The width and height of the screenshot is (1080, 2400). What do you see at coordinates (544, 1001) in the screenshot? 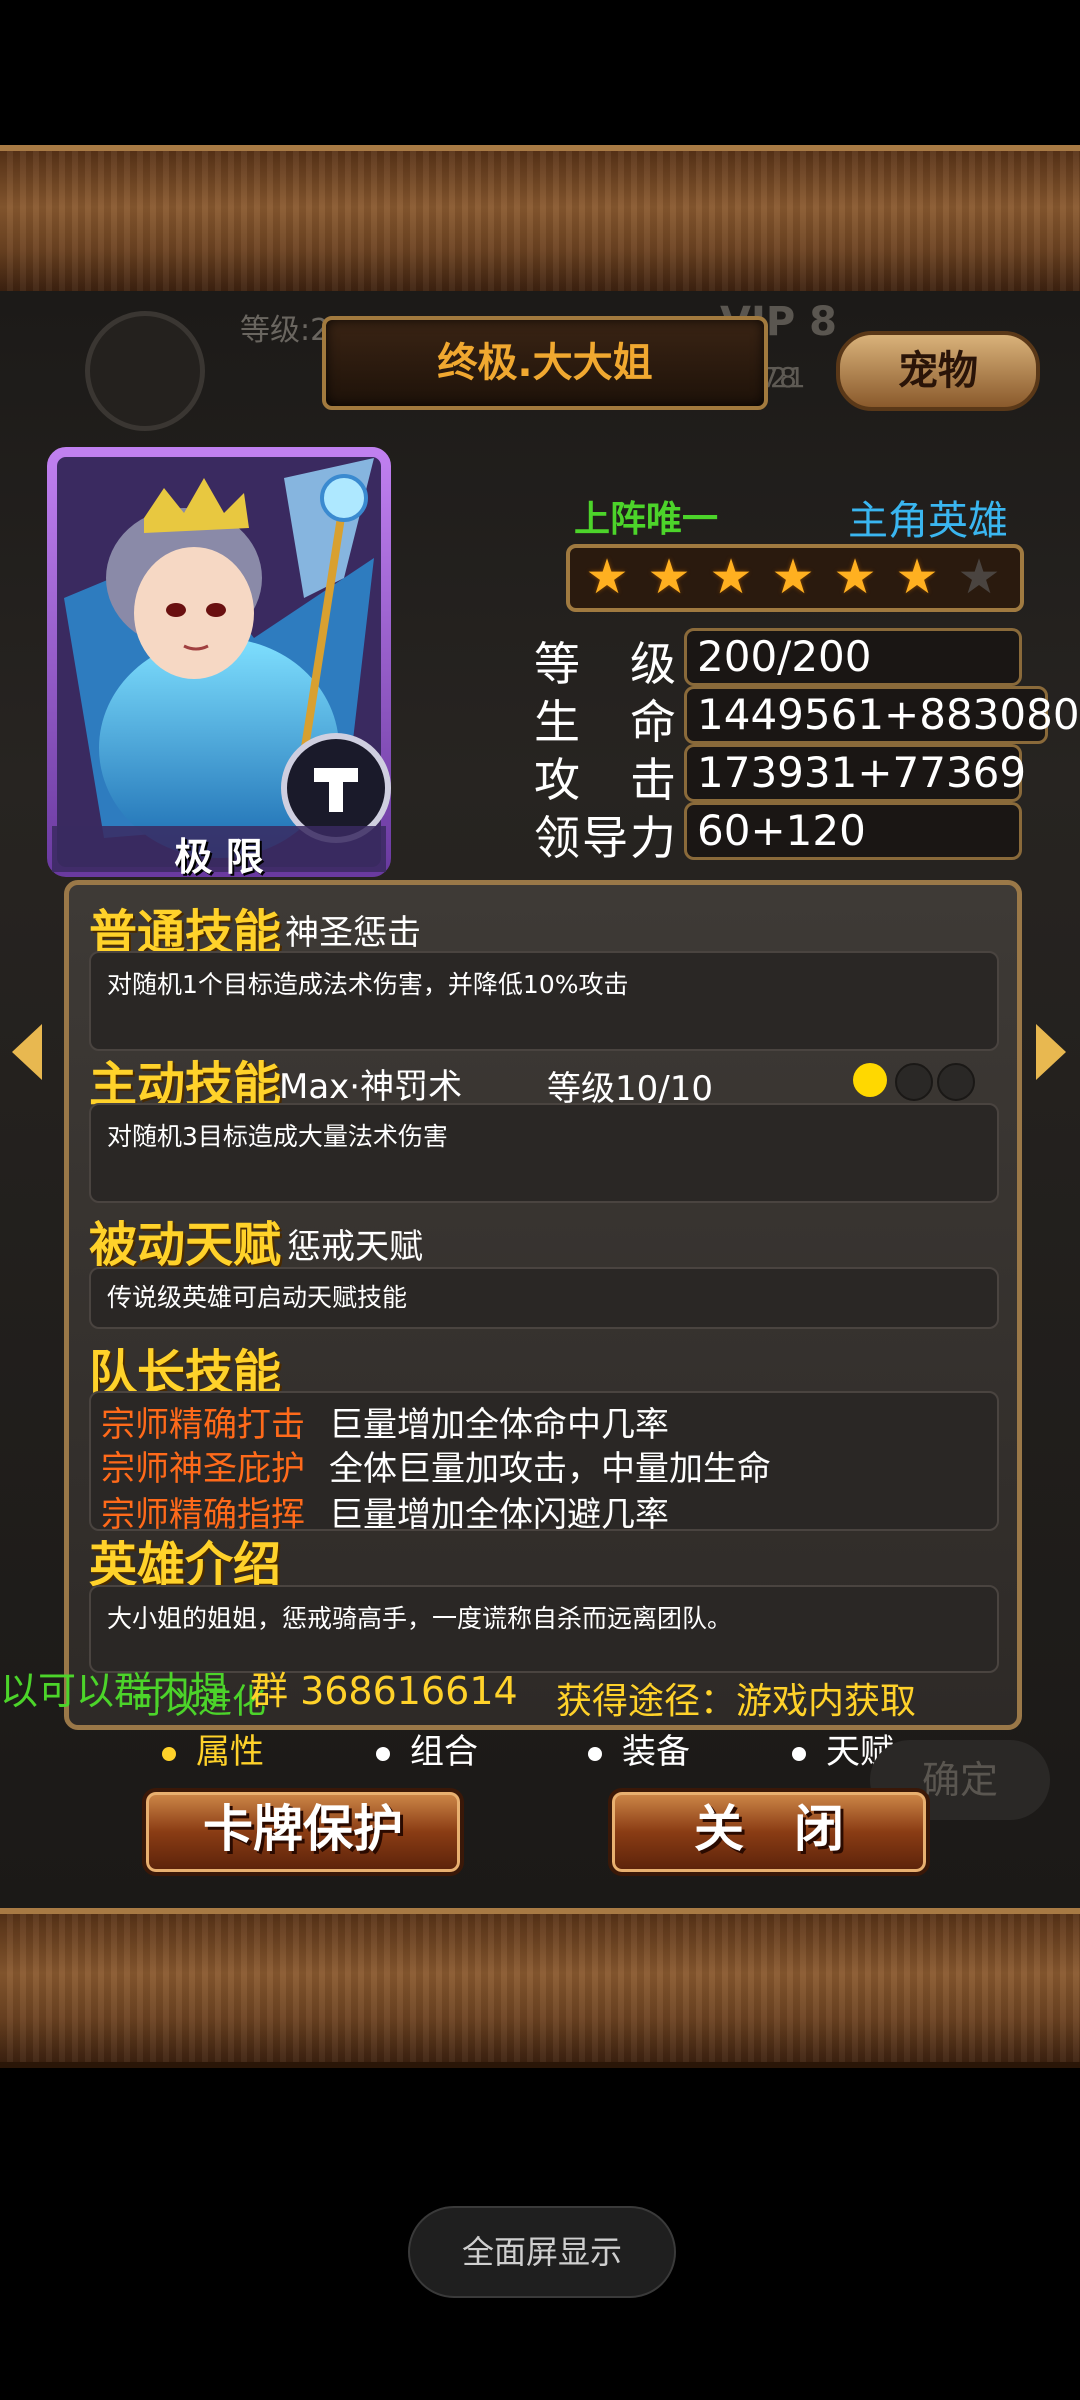
I see `normal-skill-desc: 对随机1个目标造成法术伤害，并降低10%攻击` at bounding box center [544, 1001].